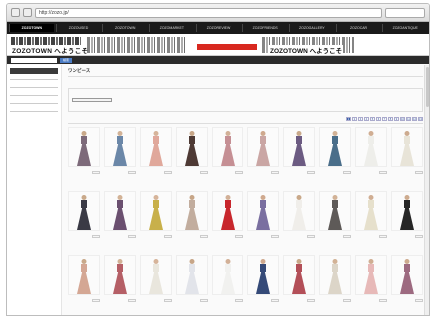 The height and width of the screenshot is (316, 436). What do you see at coordinates (427, 87) in the screenshot?
I see `scrollbar-thumb` at bounding box center [427, 87].